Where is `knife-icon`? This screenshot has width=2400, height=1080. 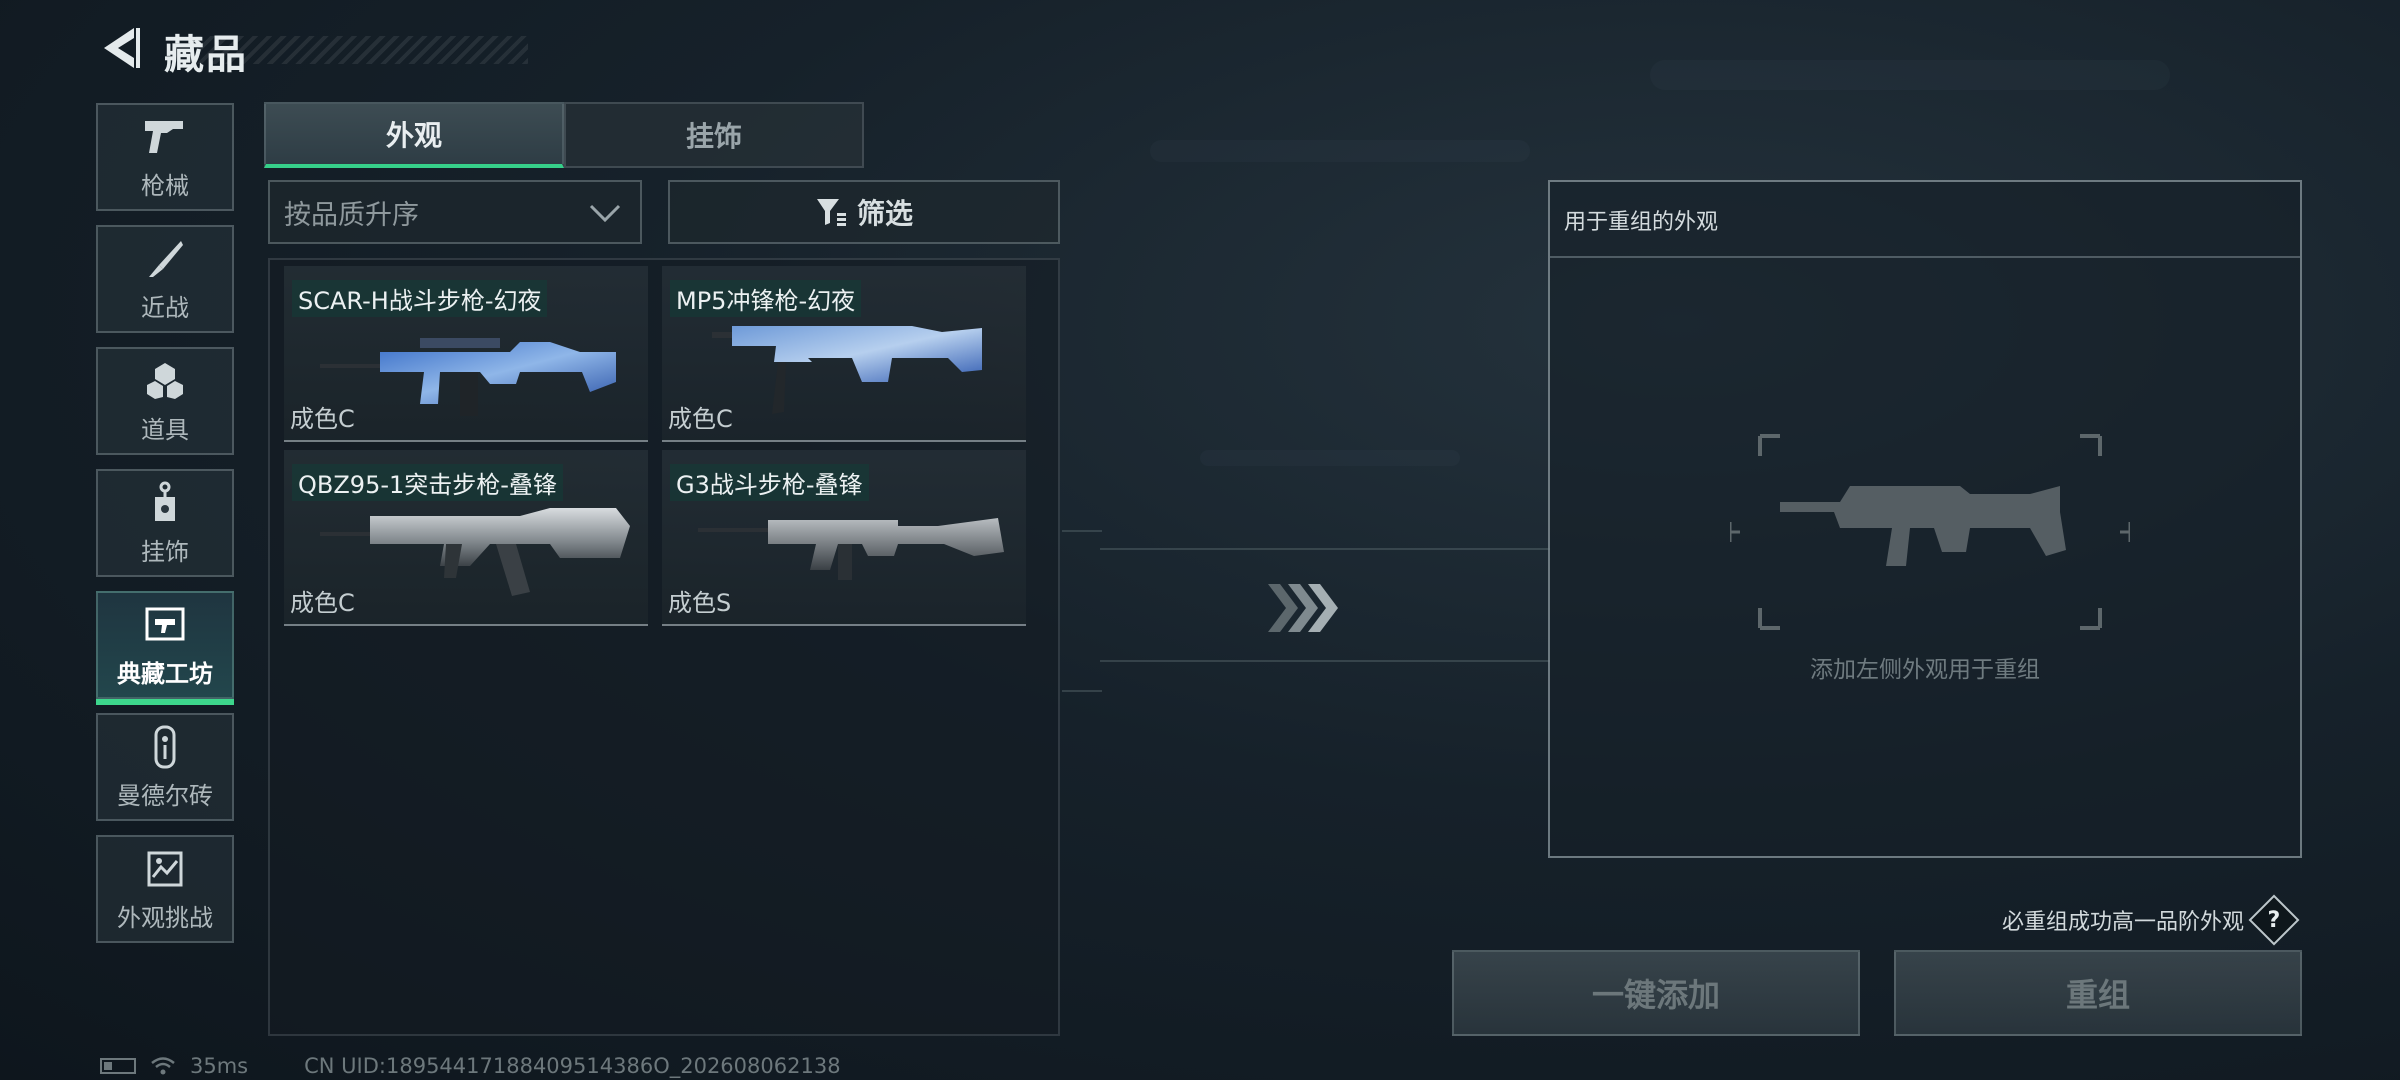
knife-icon is located at coordinates (165, 259).